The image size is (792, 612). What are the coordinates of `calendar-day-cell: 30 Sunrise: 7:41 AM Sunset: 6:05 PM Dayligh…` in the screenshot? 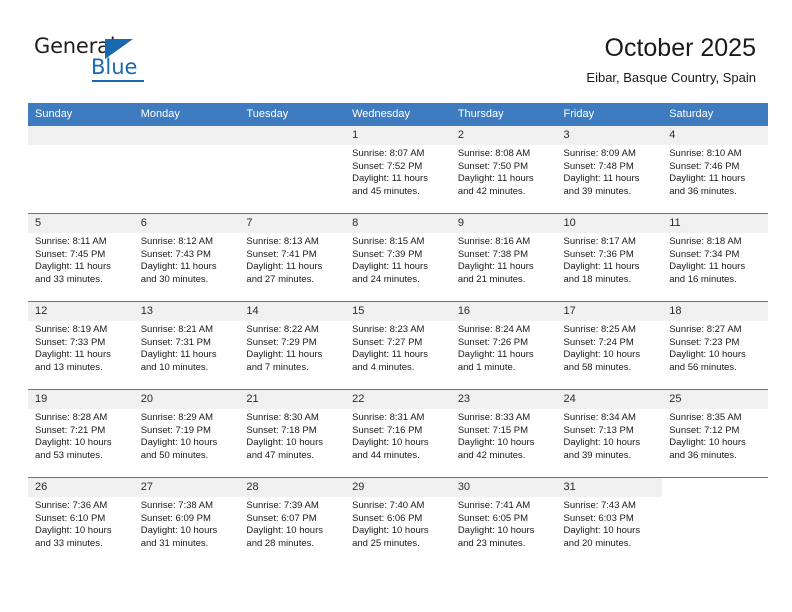 It's located at (503, 521).